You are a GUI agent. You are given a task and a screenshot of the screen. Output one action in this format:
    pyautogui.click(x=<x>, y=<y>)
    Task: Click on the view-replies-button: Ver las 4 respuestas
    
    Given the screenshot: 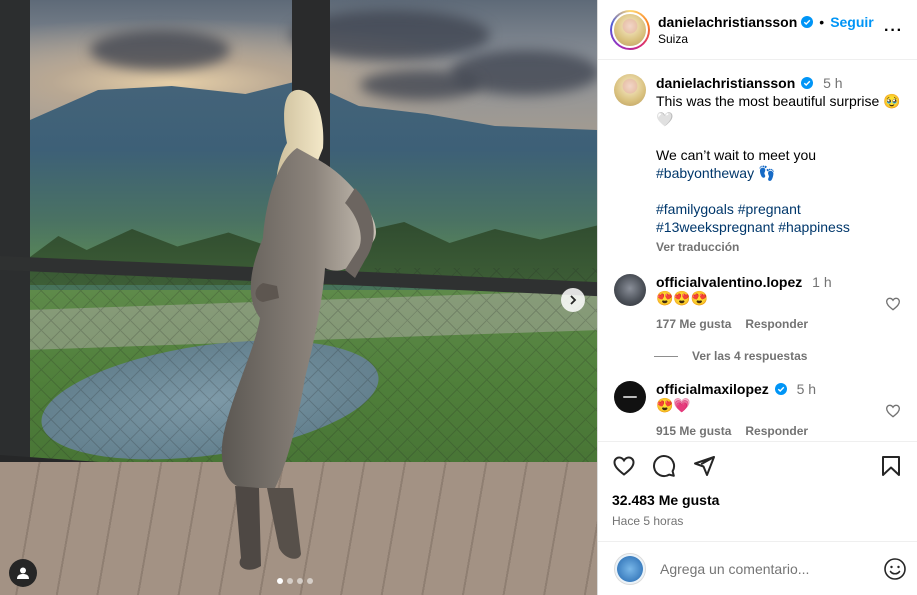 What is the action you would take?
    pyautogui.click(x=777, y=356)
    